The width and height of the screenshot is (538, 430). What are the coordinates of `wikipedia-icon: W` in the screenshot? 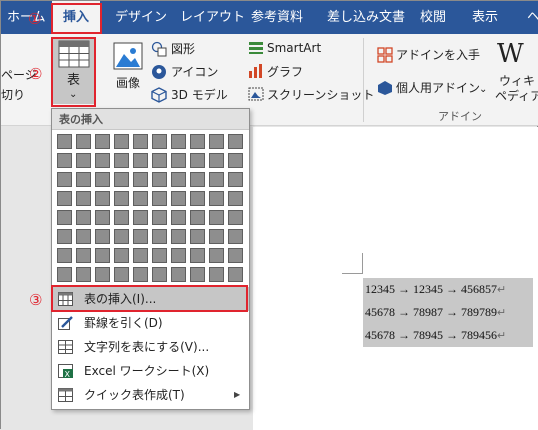 It's located at (510, 54).